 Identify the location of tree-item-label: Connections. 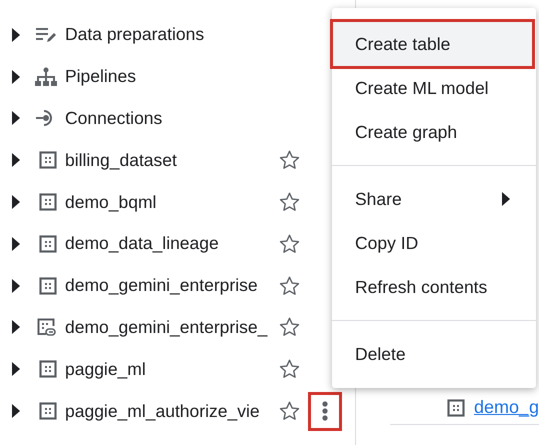
(182, 118).